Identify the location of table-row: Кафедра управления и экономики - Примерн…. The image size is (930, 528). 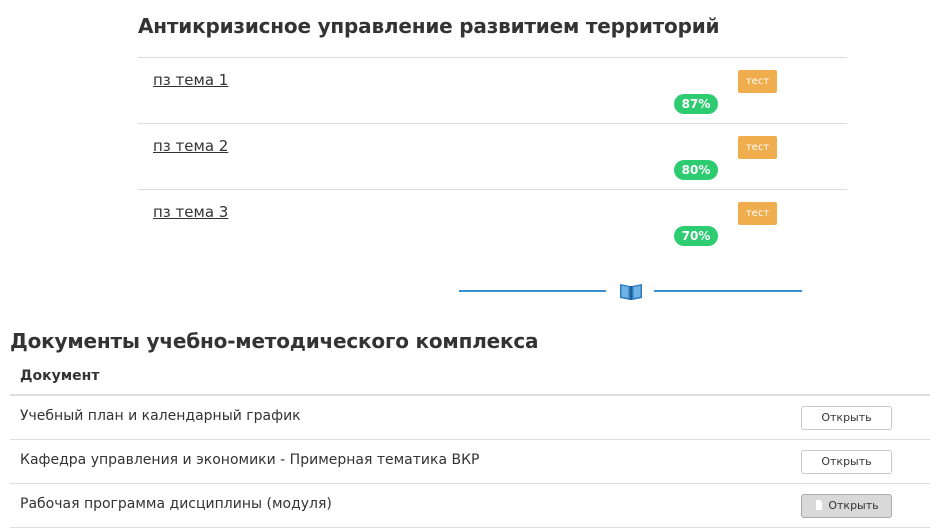
(470, 462).